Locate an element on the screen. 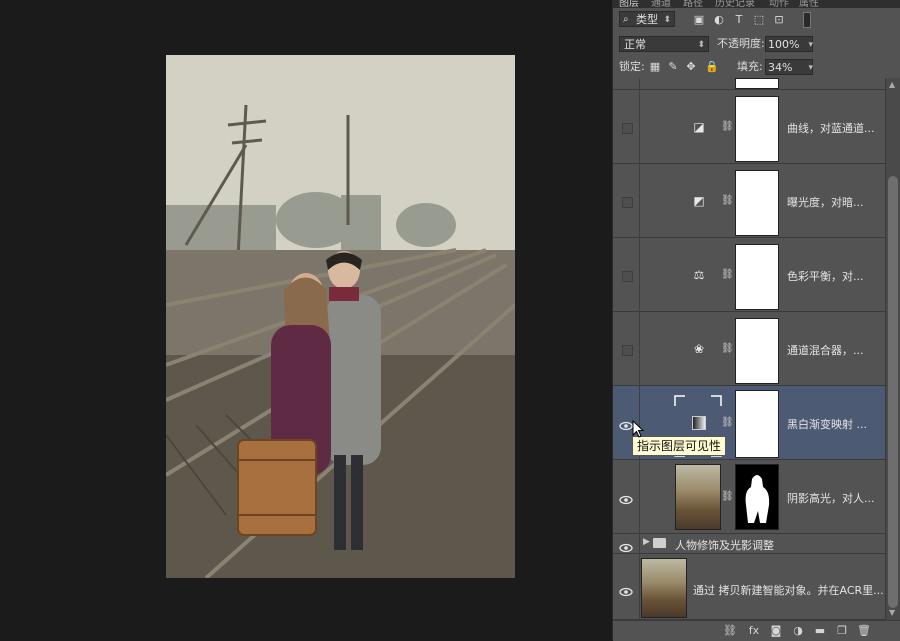  delete-layer-icon: 🗑 is located at coordinates (864, 631).